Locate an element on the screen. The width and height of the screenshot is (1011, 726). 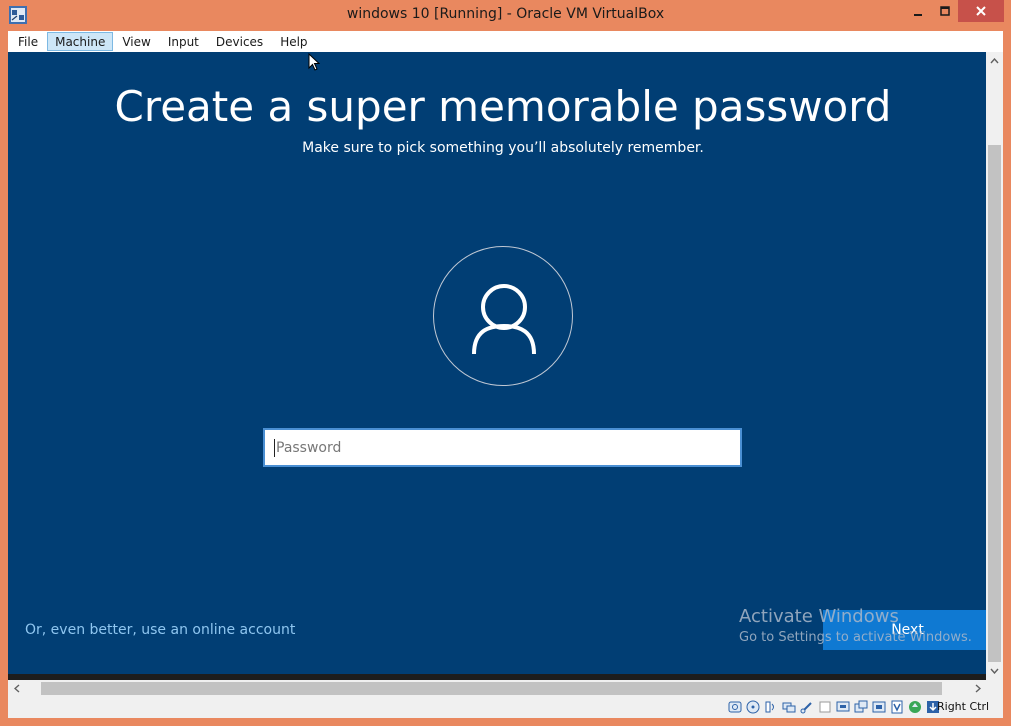
vertical-scroll-thumb is located at coordinates (994, 403).